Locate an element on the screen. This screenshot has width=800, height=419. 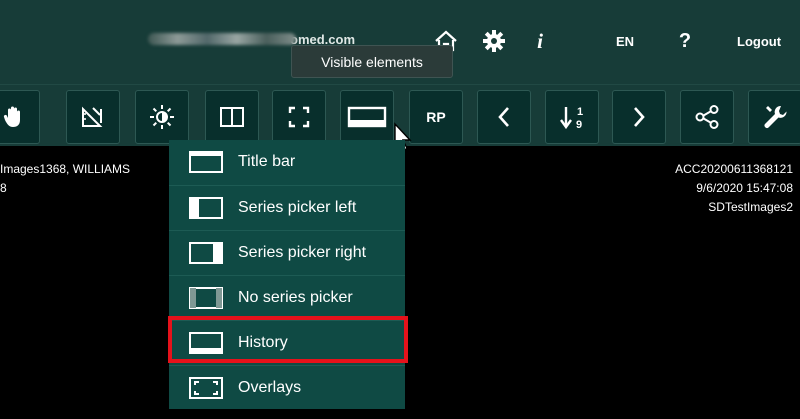
institution-name: SDTestImages2 is located at coordinates (750, 207).